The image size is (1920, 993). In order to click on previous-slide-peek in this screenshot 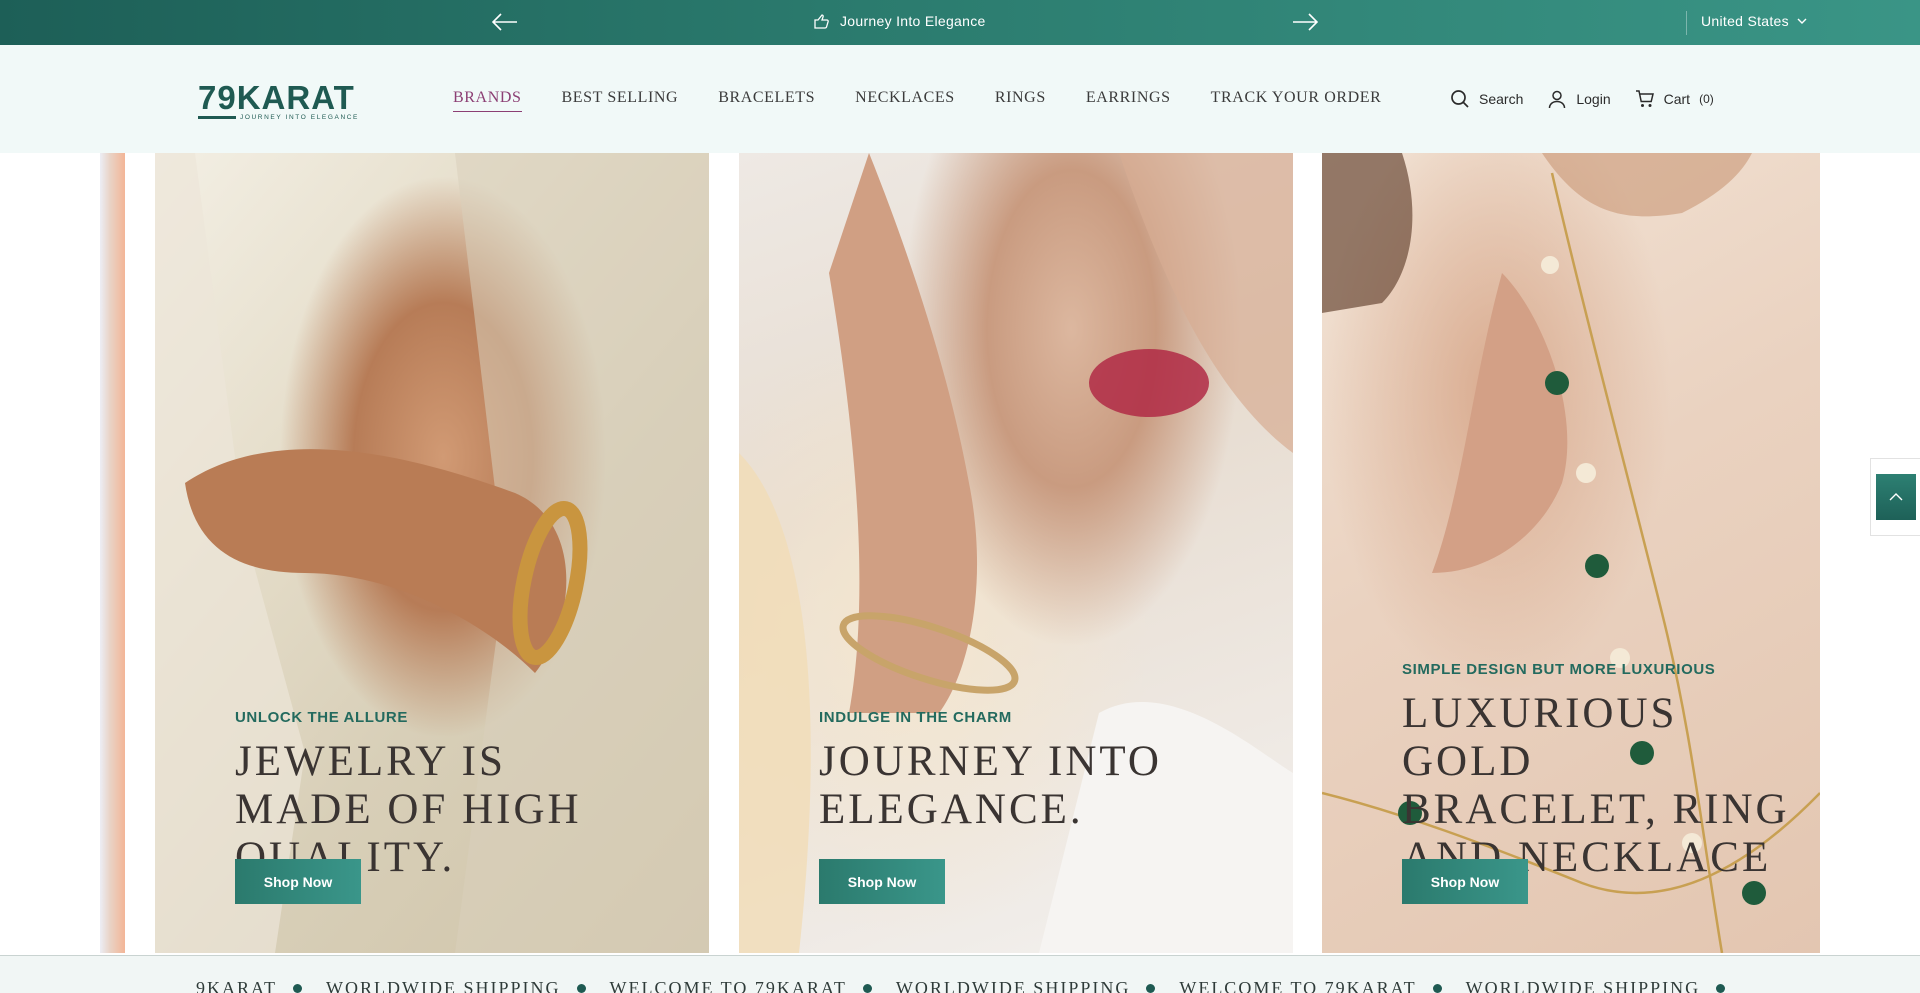, I will do `click(112, 553)`.